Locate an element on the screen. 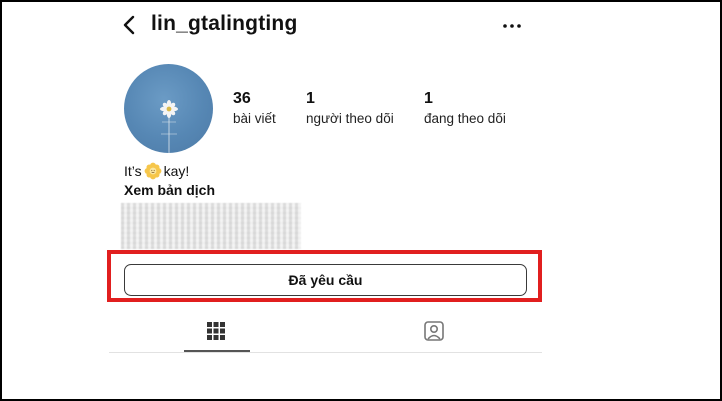  profile-username: lin_gtalingting is located at coordinates (224, 23).